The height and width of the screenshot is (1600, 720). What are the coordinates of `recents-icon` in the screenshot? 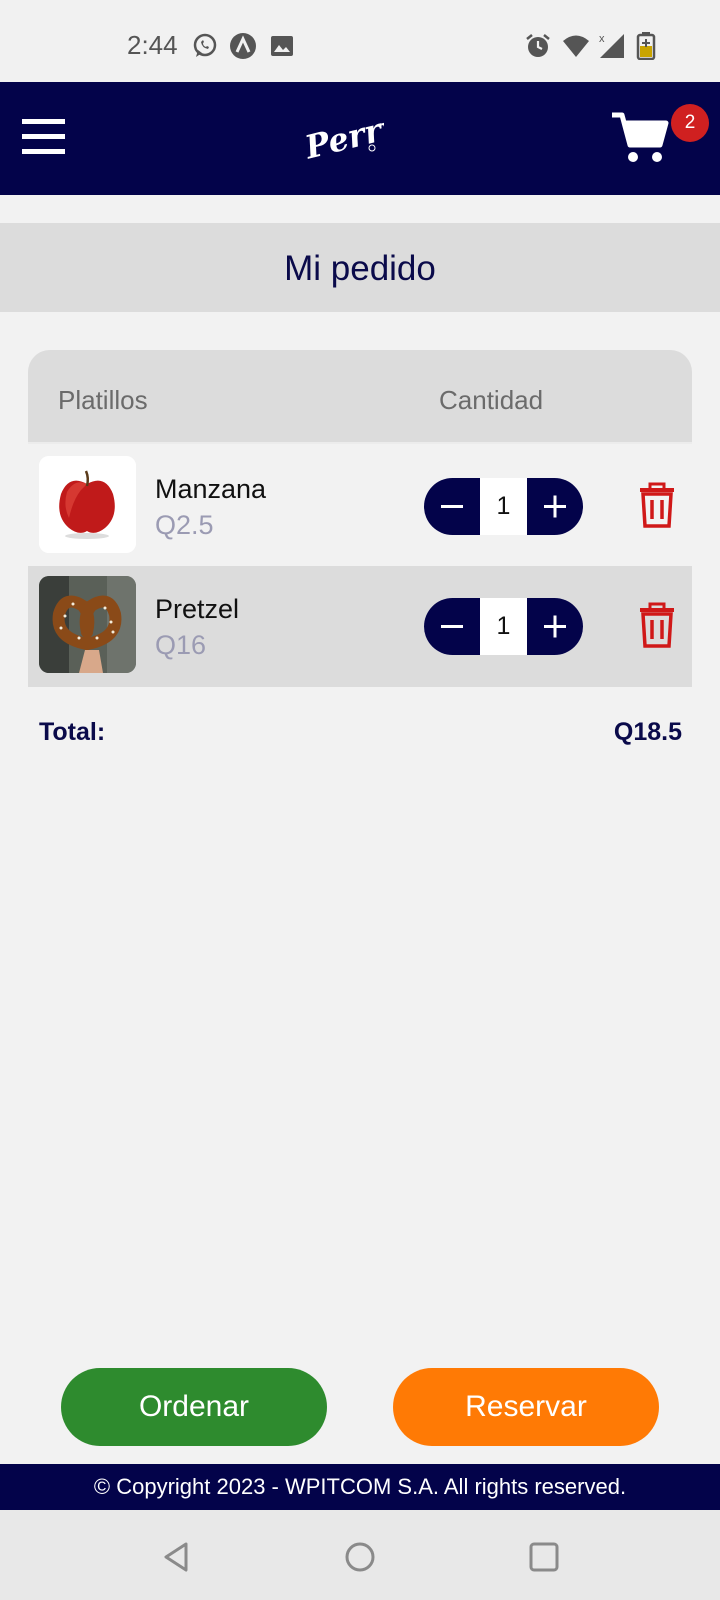 It's located at (544, 1557).